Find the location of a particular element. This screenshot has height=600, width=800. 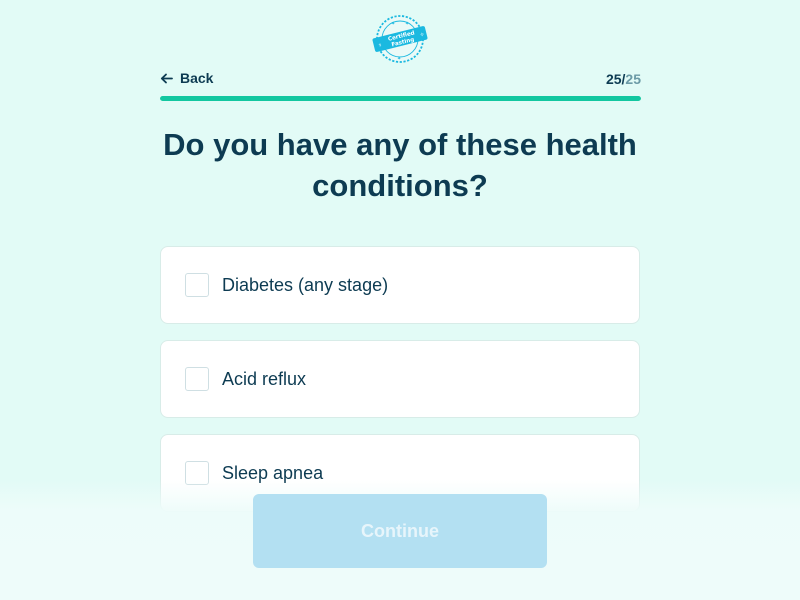

option-label: Acid reflux is located at coordinates (264, 378).